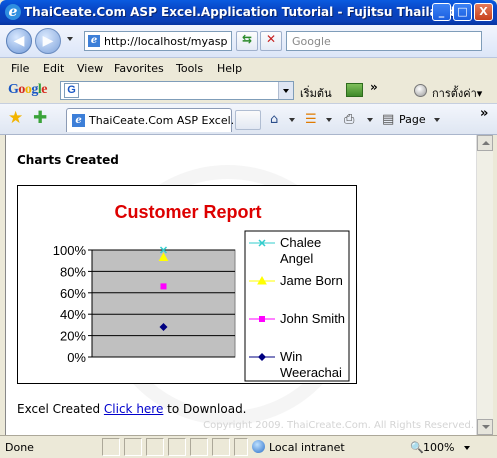  I want to click on download-line: Excel Created Click here to Download., so click(132, 409).